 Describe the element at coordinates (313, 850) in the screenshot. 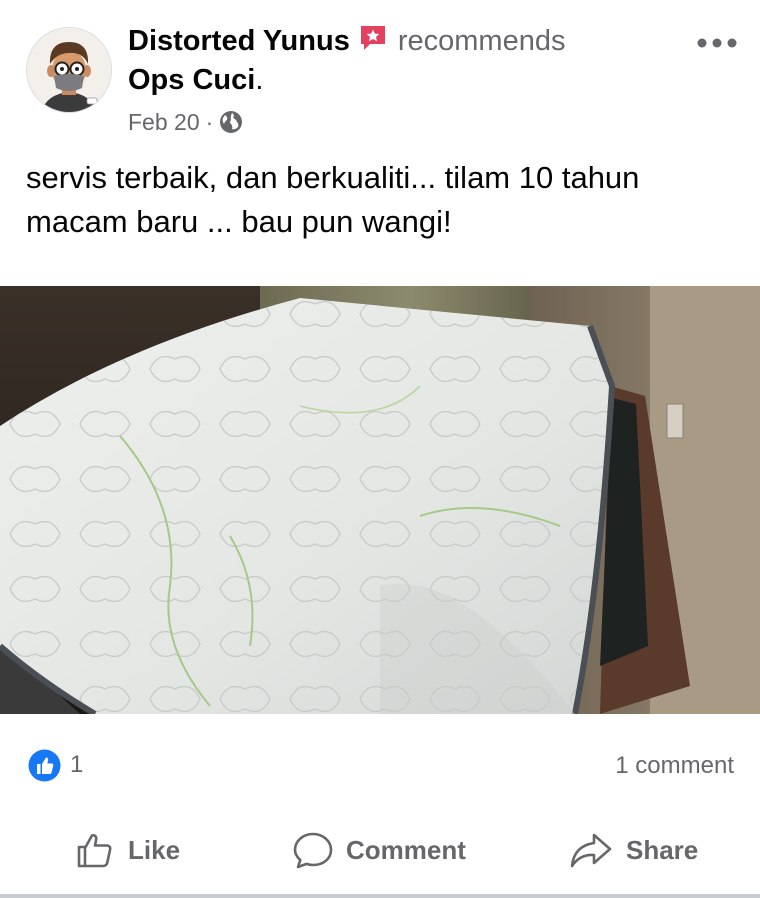

I see `comment-bubble-icon` at that location.